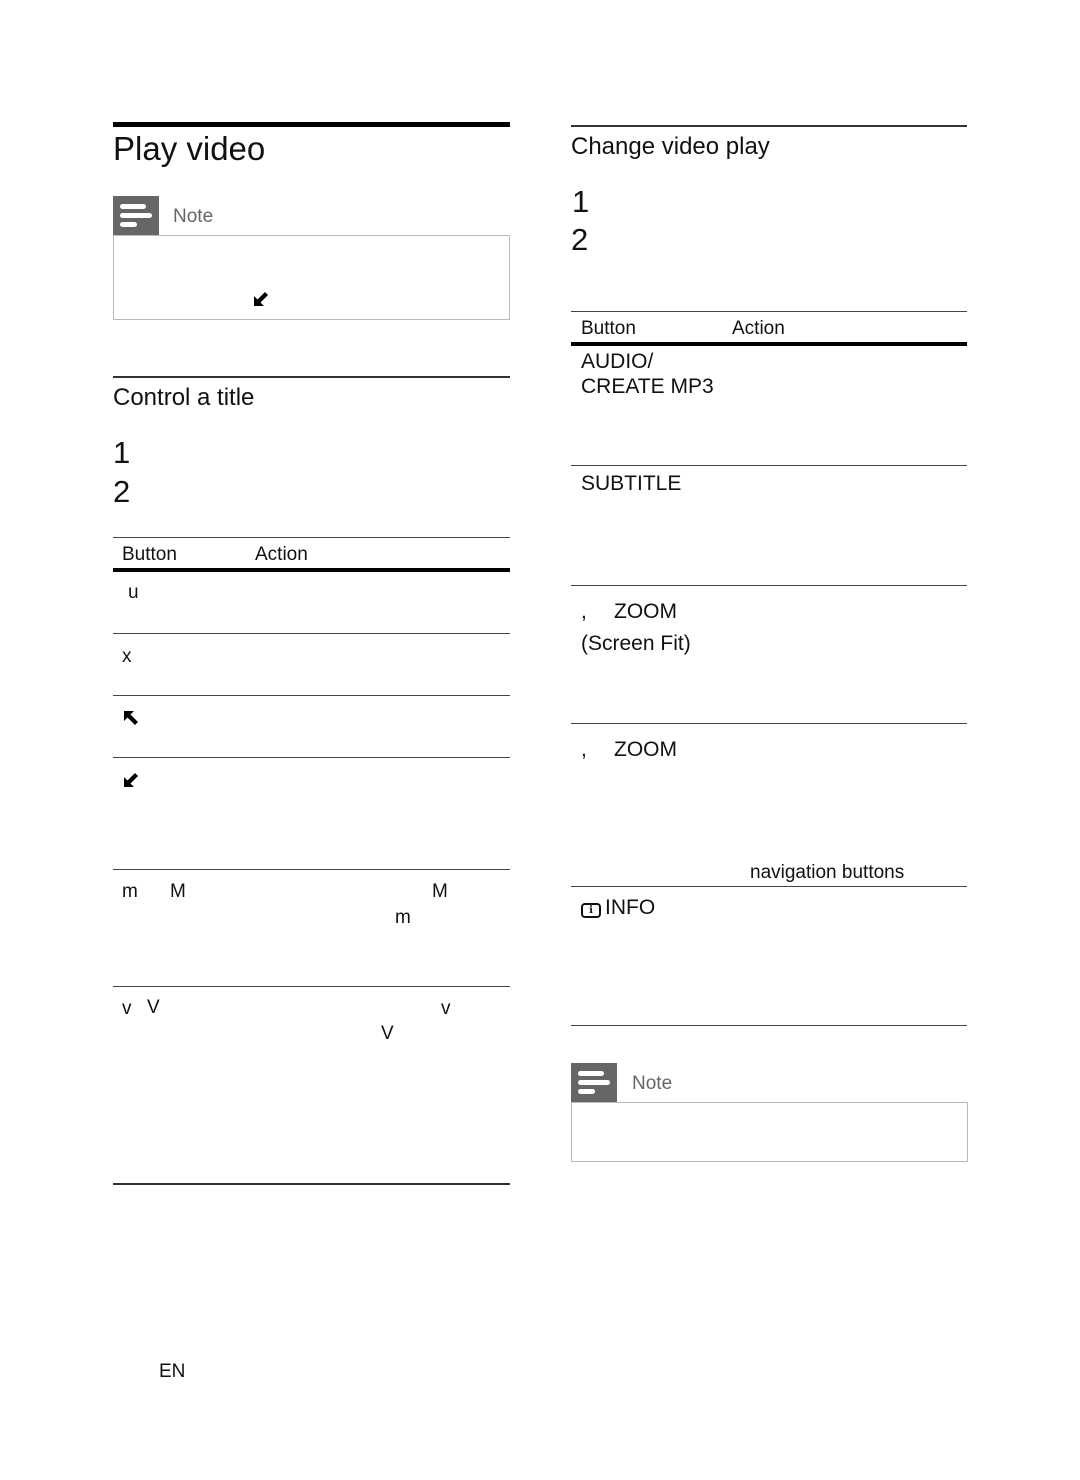 The height and width of the screenshot is (1480, 1080). I want to click on table-row-button-alt: M, so click(178, 891).